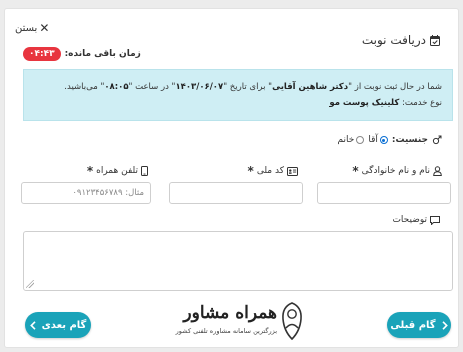 This screenshot has height=352, width=463. Describe the element at coordinates (26, 28) in the screenshot. I see `close-label: بستن` at that location.